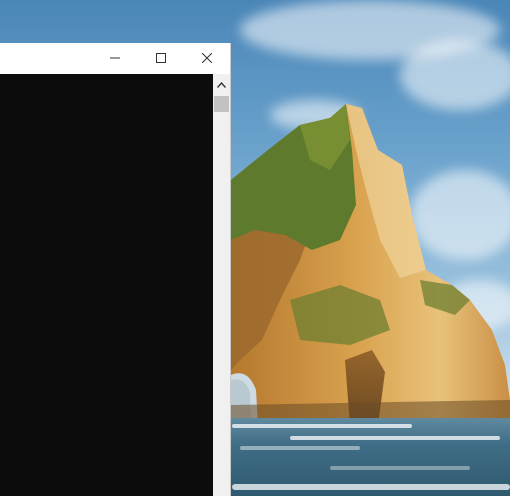  I want to click on scroll-up-arrow-icon, so click(221, 84).